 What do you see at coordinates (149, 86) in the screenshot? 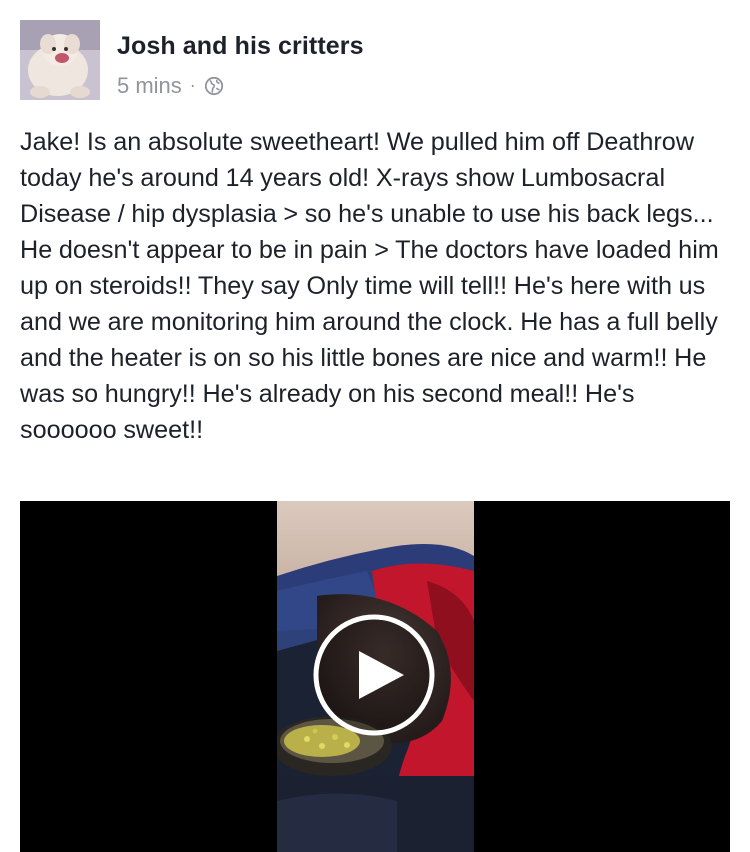
I see `post-timestamp: 5 mins` at bounding box center [149, 86].